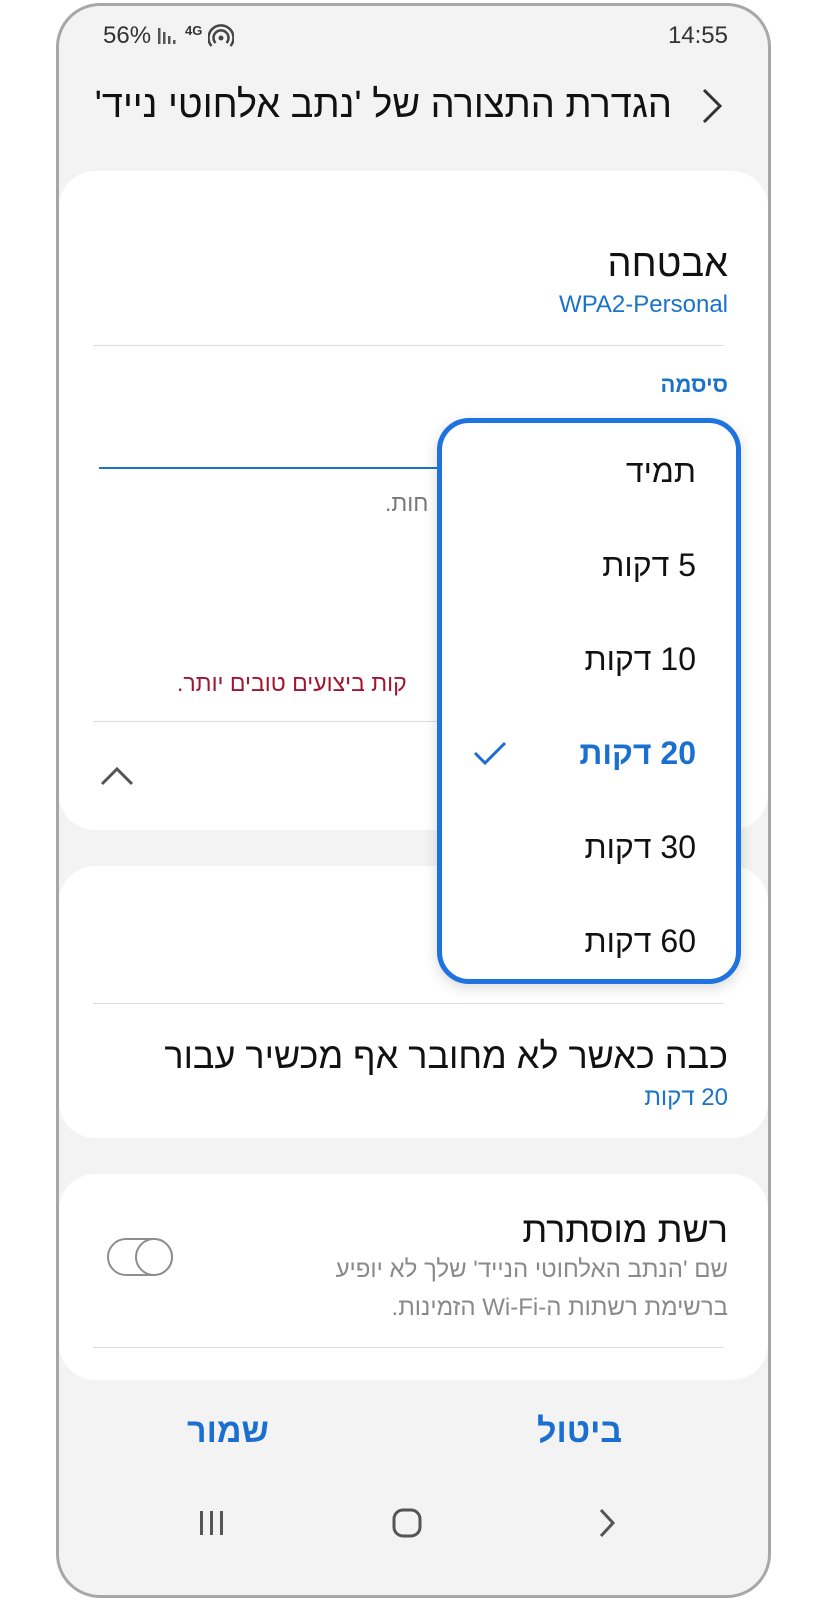 This screenshot has width=830, height=1602. I want to click on save-button: שמור, so click(228, 1431).